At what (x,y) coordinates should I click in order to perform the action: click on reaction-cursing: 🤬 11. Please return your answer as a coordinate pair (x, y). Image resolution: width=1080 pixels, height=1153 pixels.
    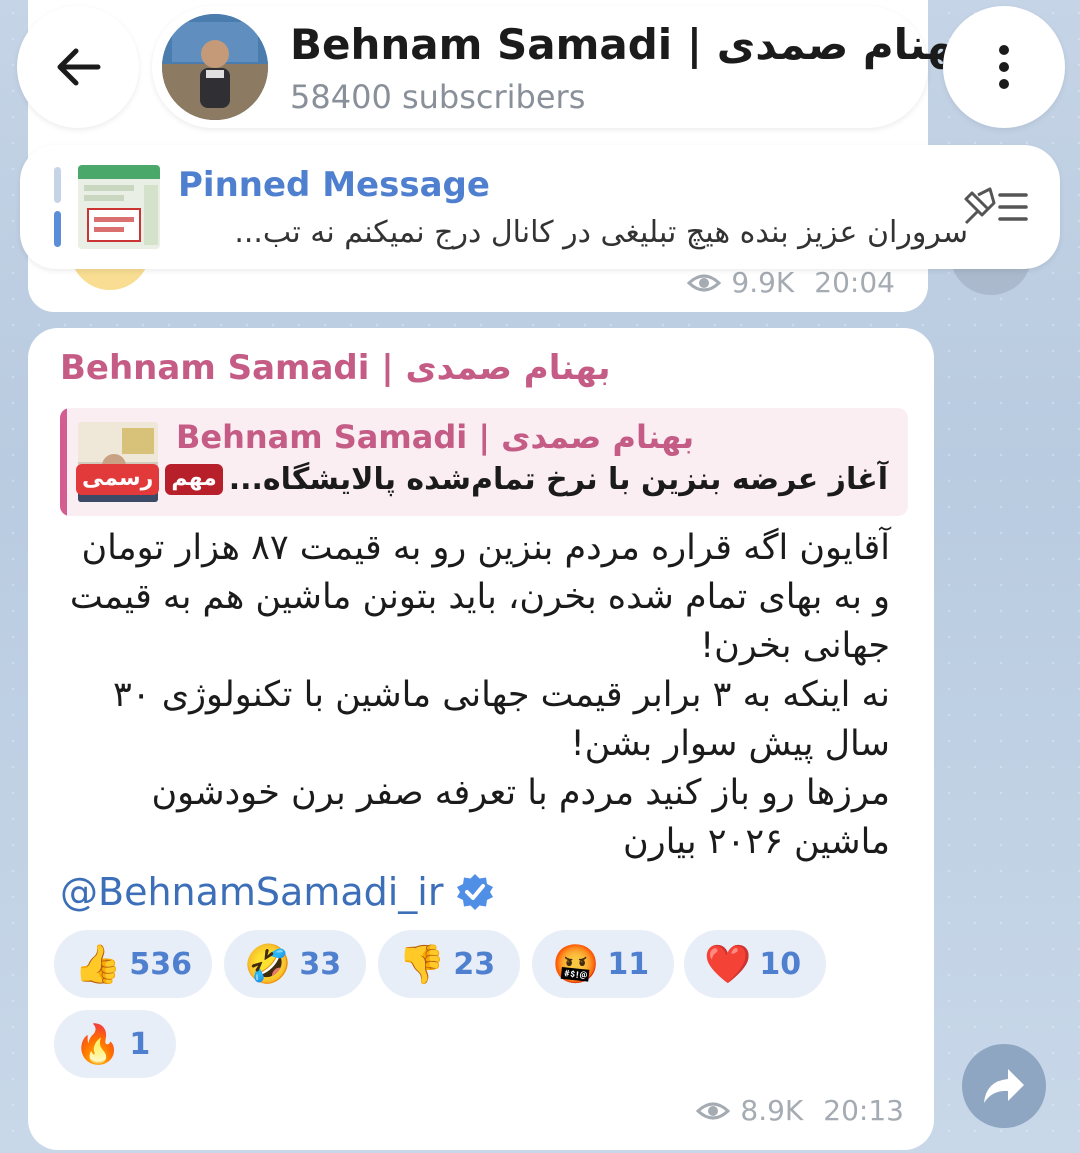
    Looking at the image, I should click on (603, 964).